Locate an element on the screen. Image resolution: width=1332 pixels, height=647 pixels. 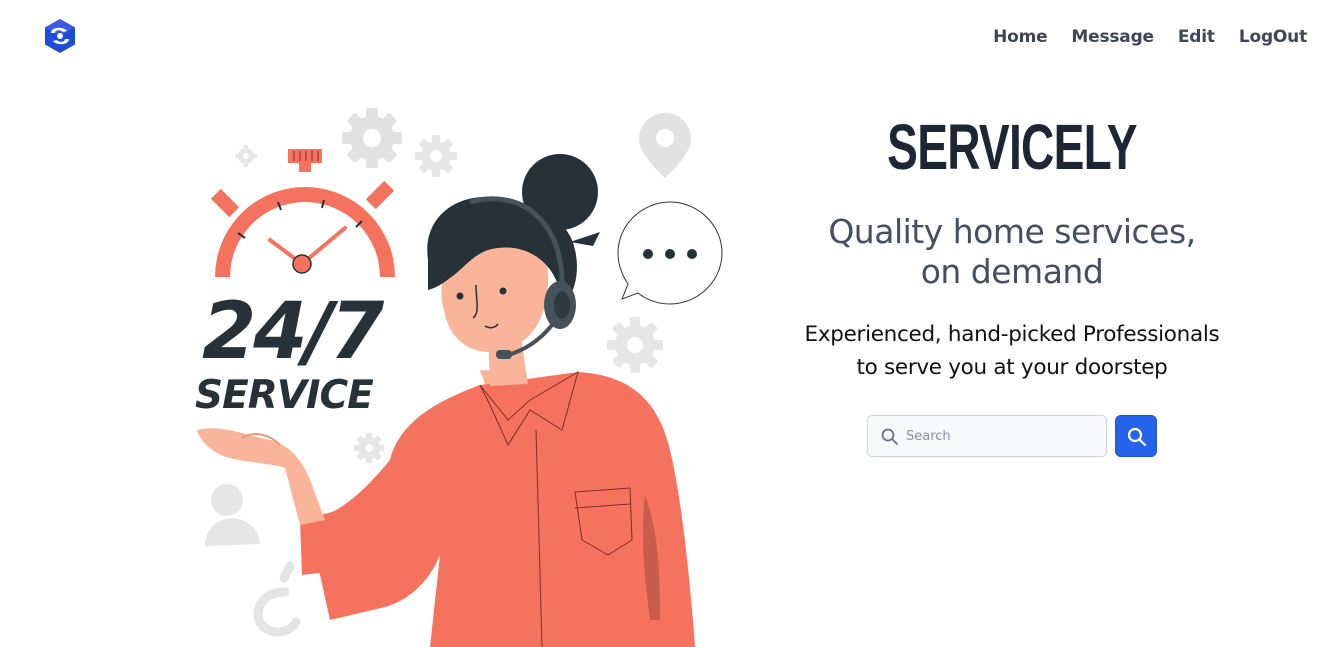
brand-title: SERVICELY is located at coordinates (1012, 147).